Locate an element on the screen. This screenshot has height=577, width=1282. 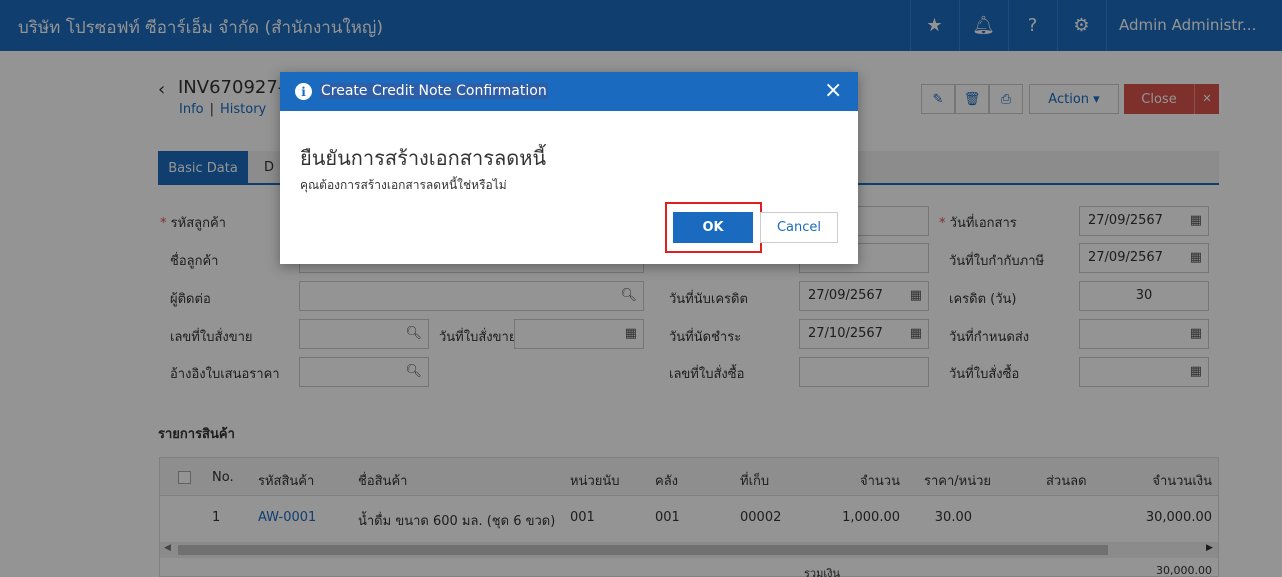
cancel-button: Cancel is located at coordinates (799, 227).